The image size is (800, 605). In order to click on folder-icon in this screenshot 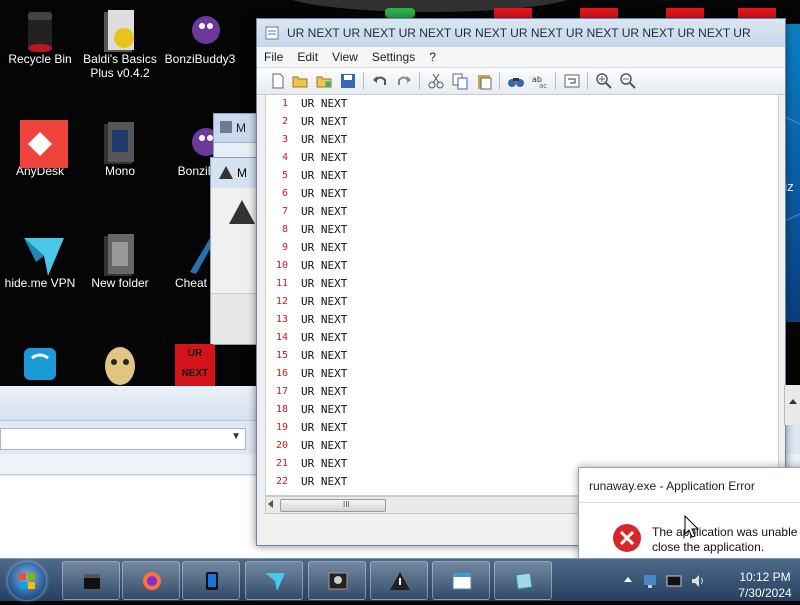, I will do `click(120, 142)`.